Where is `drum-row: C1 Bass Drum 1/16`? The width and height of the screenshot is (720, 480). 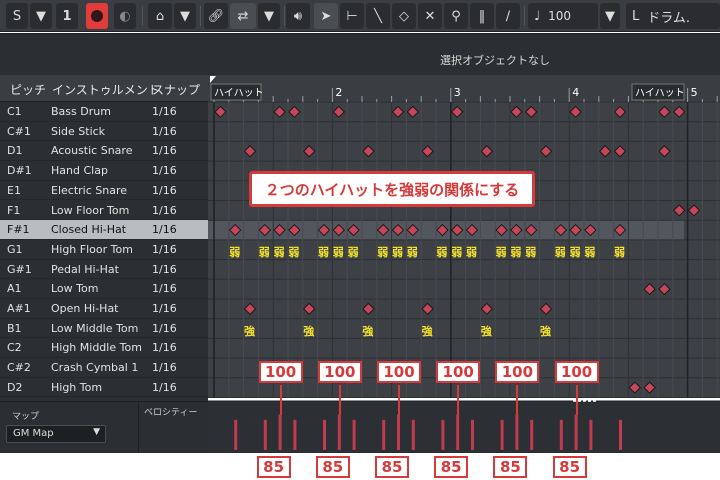 drum-row: C1 Bass Drum 1/16 is located at coordinates (104, 112).